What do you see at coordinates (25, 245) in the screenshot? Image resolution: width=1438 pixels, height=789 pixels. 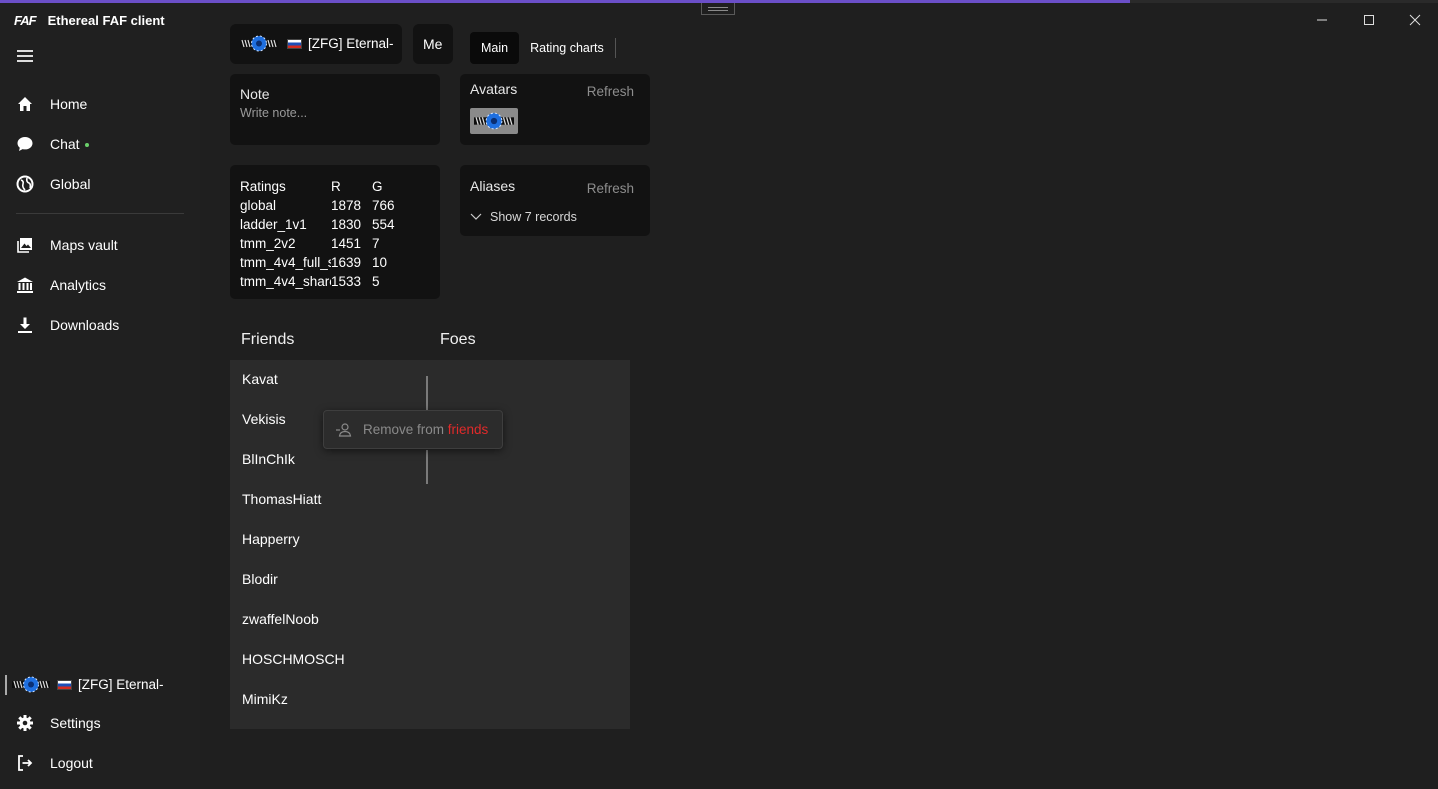 I see `image-icon` at bounding box center [25, 245].